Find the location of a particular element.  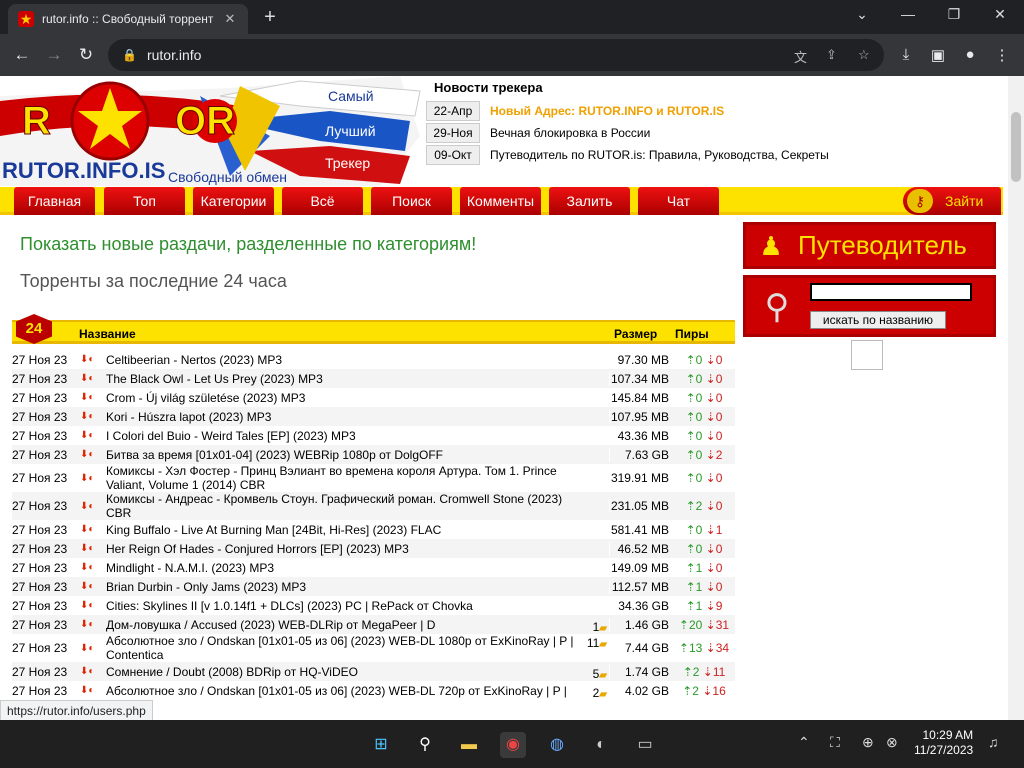

side-panel-icon: ▣ is located at coordinates (938, 55).